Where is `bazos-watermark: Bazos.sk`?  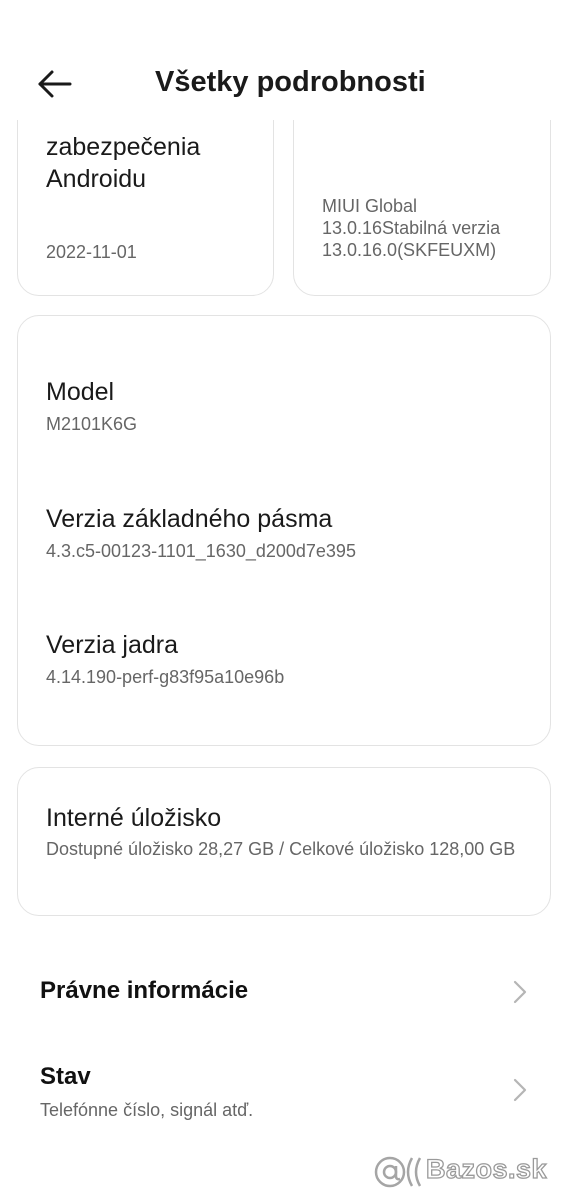 bazos-watermark: Bazos.sk is located at coordinates (467, 1172).